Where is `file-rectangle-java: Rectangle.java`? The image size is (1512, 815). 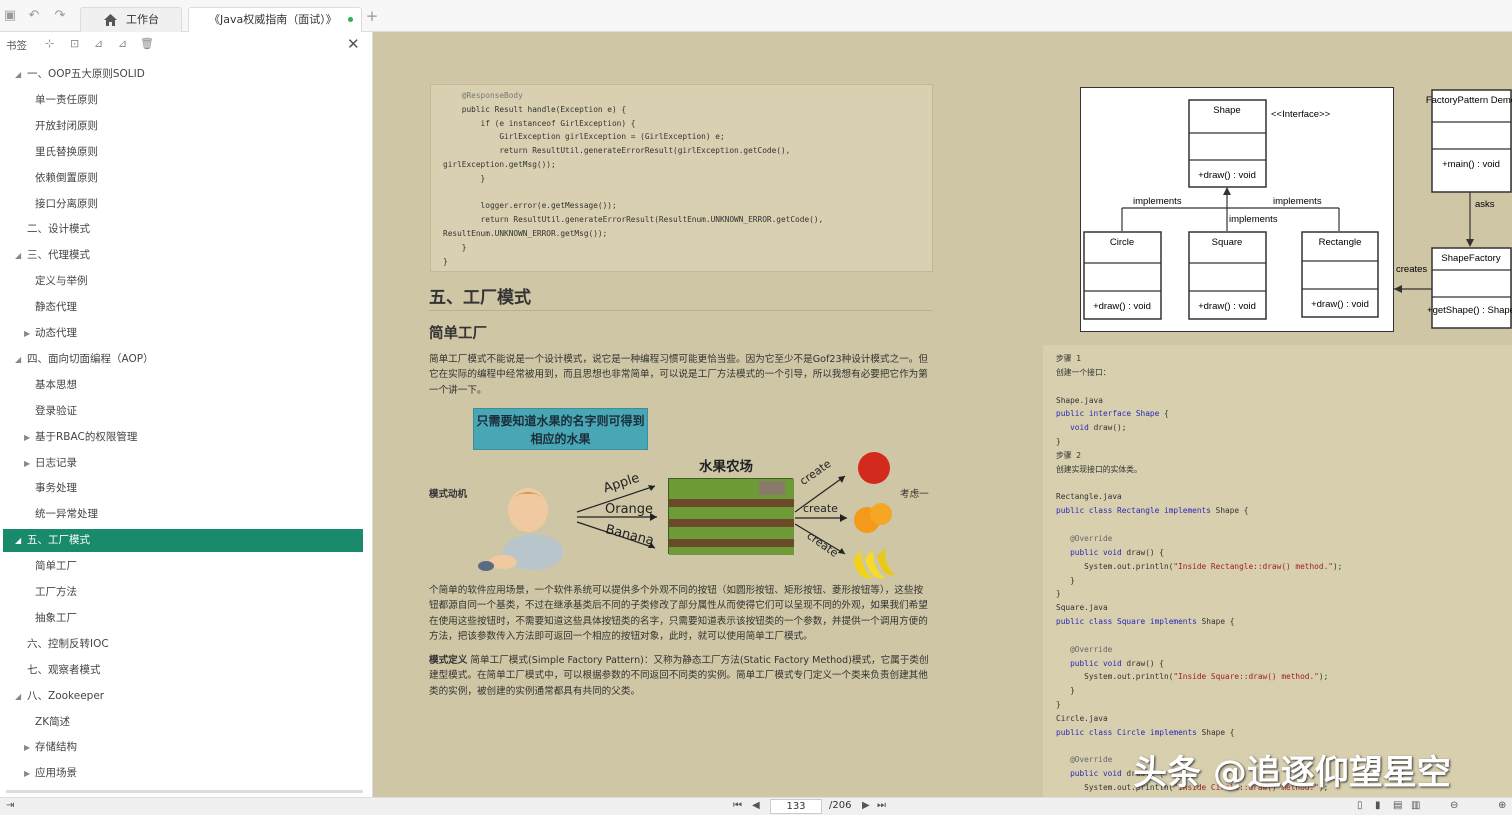 file-rectangle-java: Rectangle.java is located at coordinates (1089, 497).